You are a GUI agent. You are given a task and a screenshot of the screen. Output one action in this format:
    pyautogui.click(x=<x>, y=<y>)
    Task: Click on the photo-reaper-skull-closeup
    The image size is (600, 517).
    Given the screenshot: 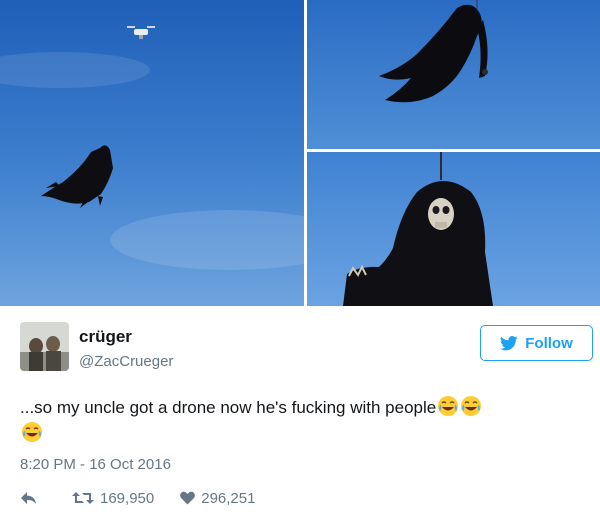 What is the action you would take?
    pyautogui.click(x=453, y=229)
    